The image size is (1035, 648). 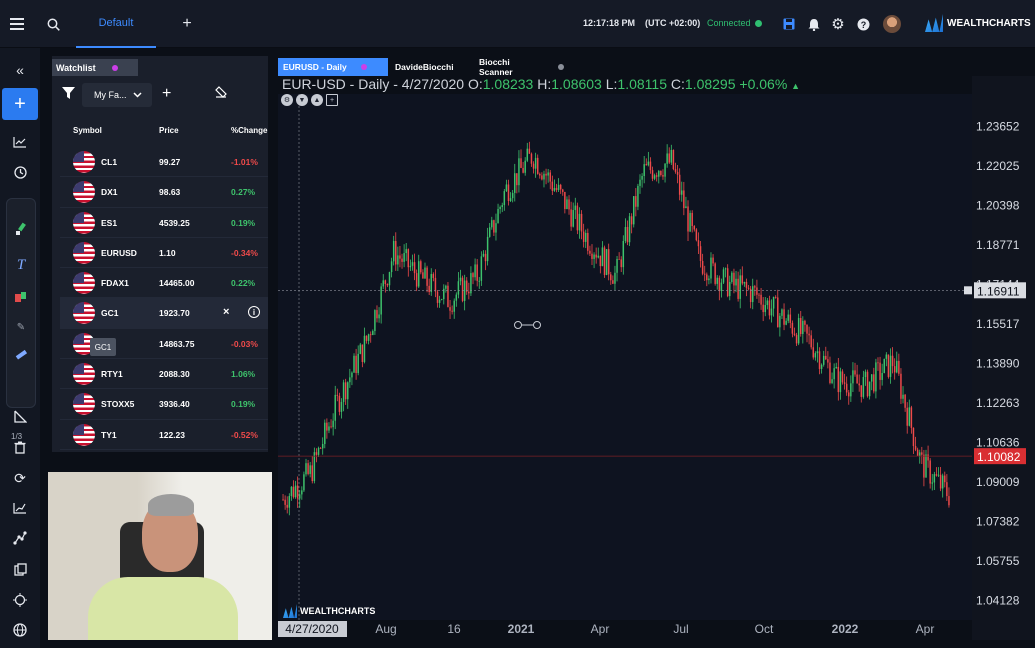 What do you see at coordinates (172, 434) in the screenshot?
I see `row-price: 122.23` at bounding box center [172, 434].